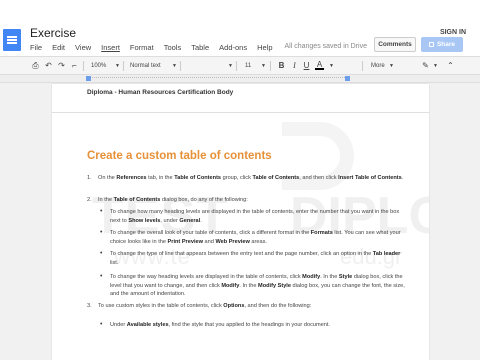 The image size is (480, 360). I want to click on menu-edit: Edit, so click(58, 47).